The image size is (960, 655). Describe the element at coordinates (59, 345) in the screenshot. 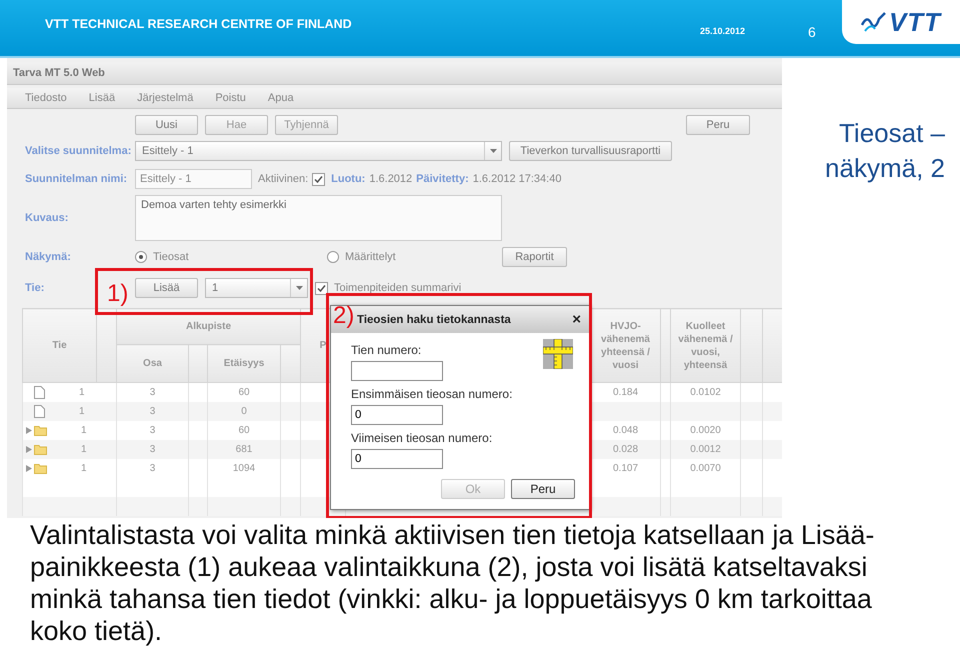

I see `column-header: Tie` at that location.